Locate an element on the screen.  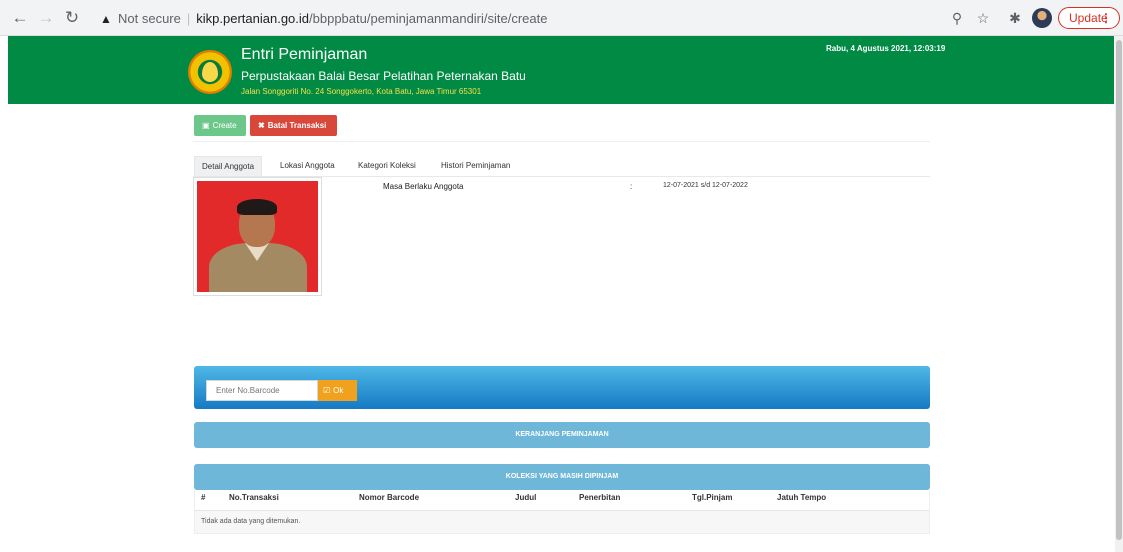
create-button: ▣ Create is located at coordinates (220, 125).